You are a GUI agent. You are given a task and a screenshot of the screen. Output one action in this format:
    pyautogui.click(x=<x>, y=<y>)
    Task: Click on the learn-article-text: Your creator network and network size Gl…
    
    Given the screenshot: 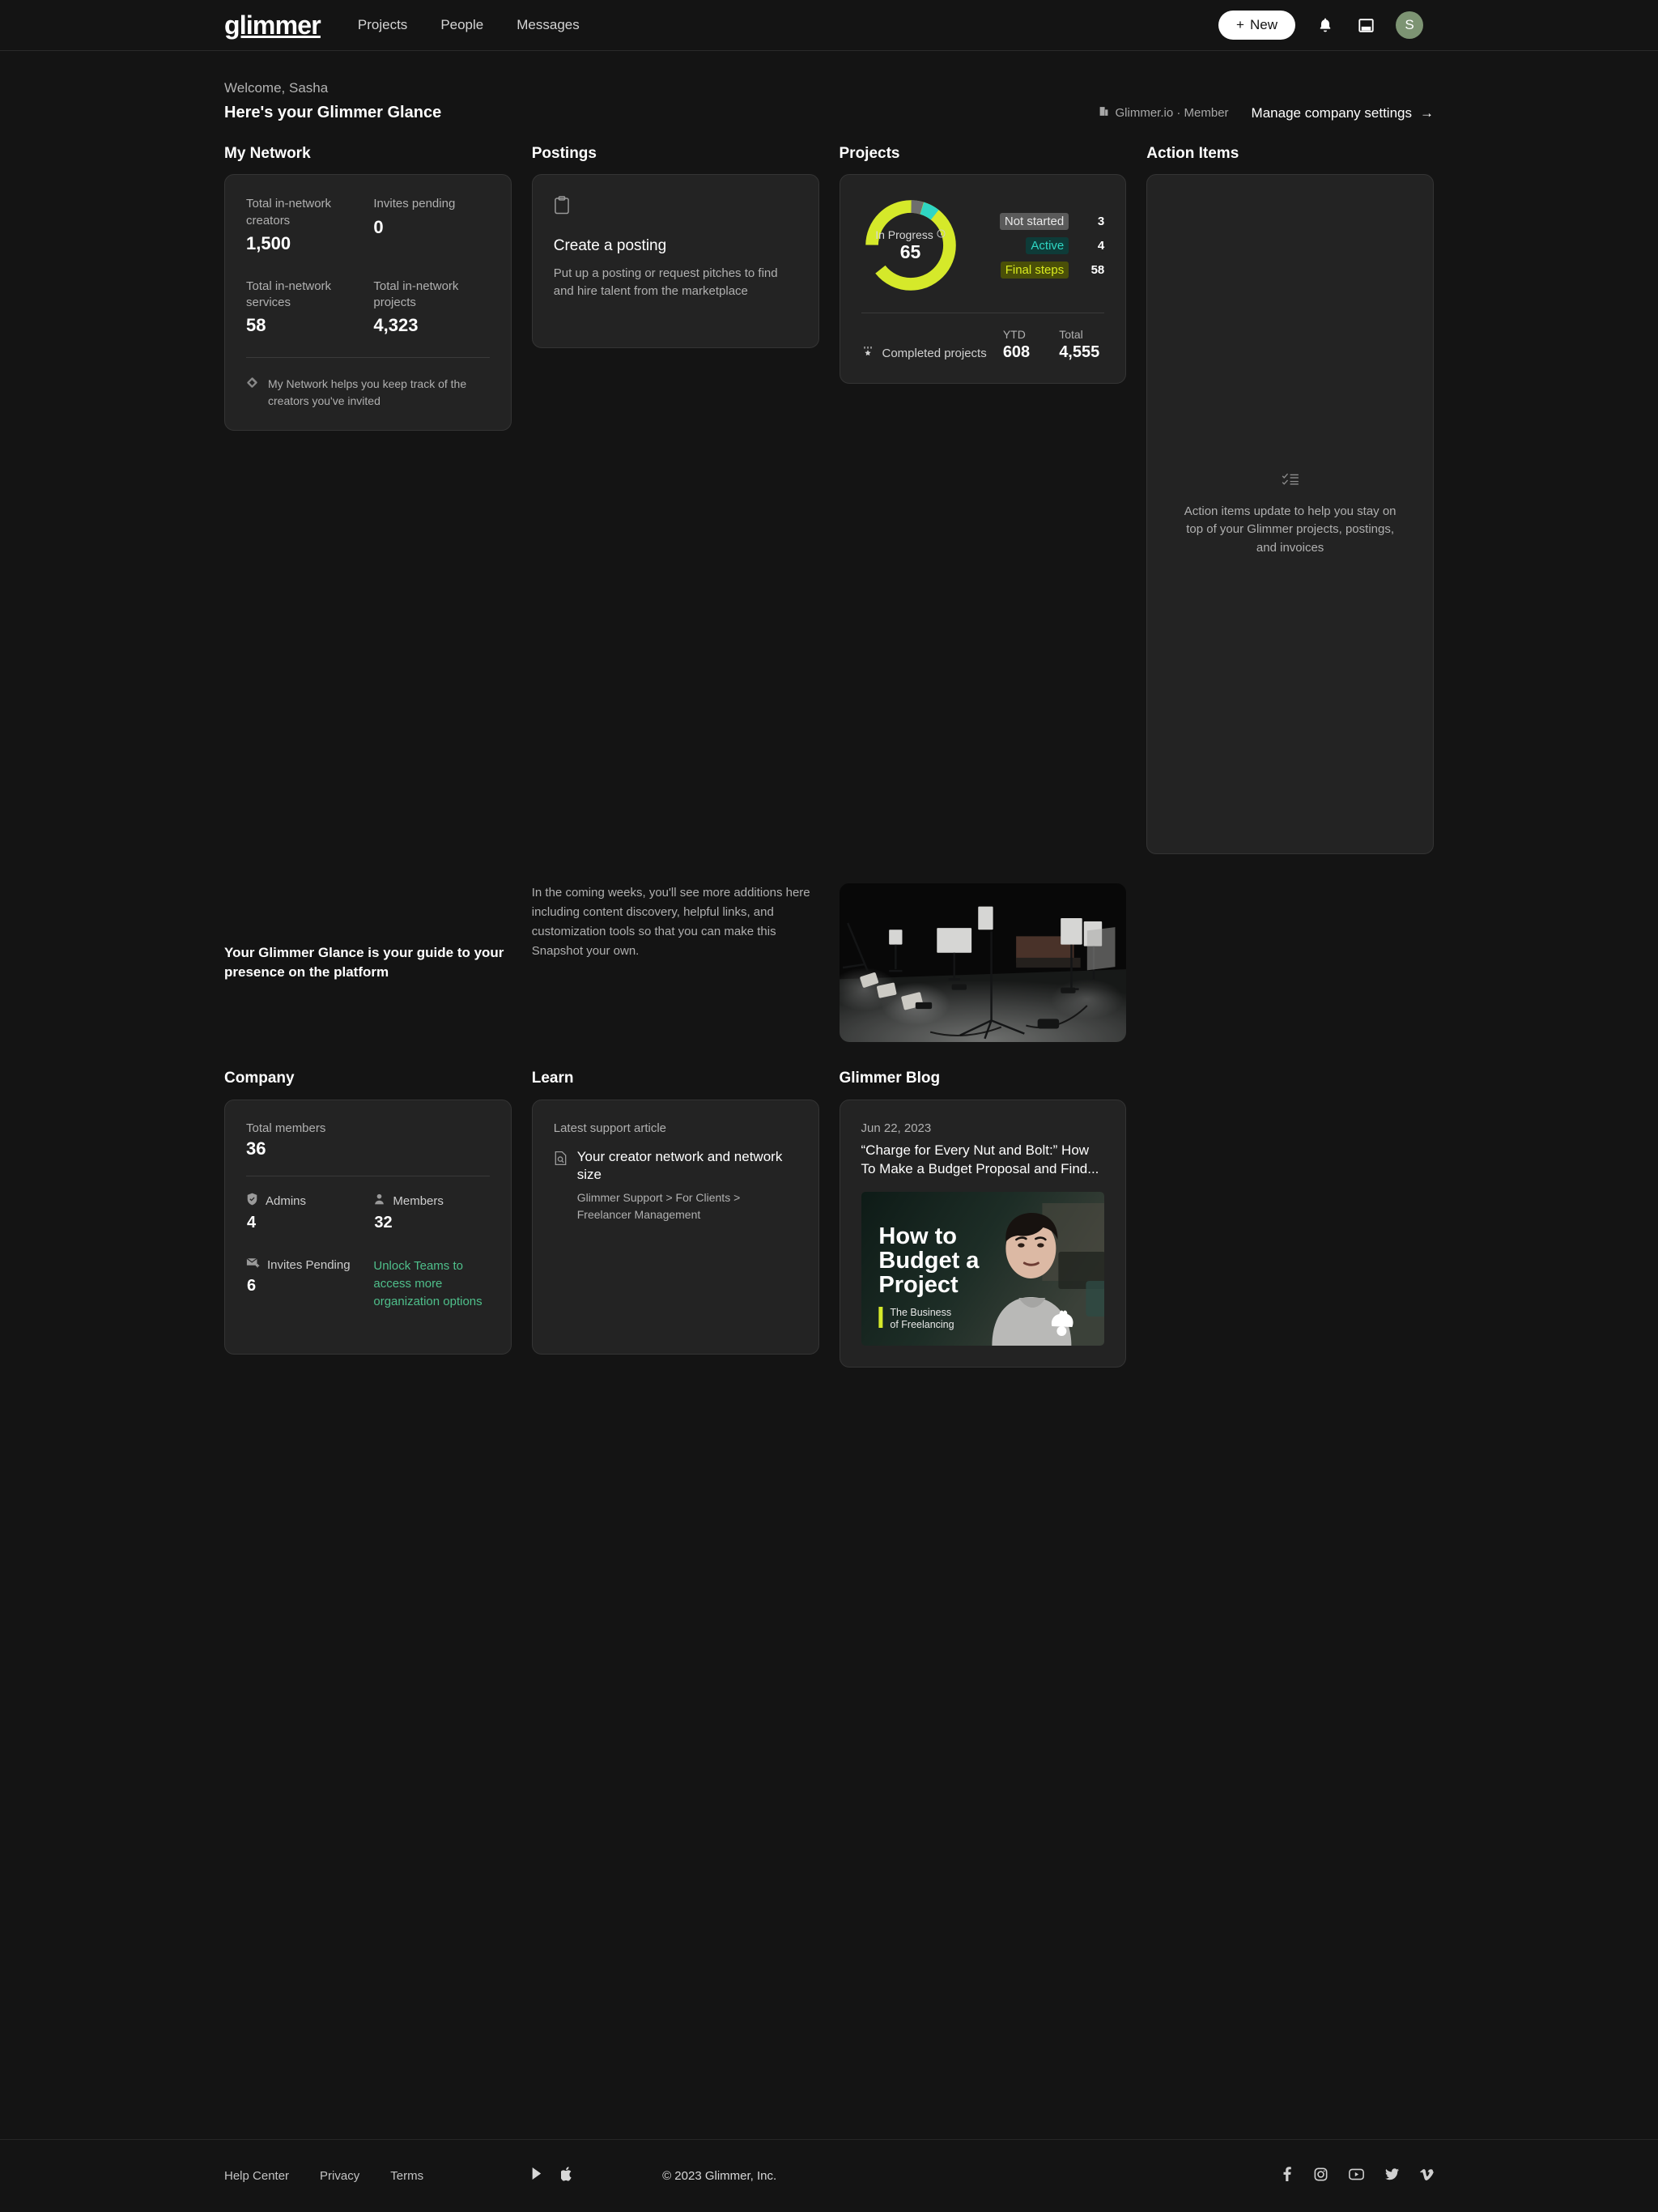 What is the action you would take?
    pyautogui.click(x=687, y=1186)
    